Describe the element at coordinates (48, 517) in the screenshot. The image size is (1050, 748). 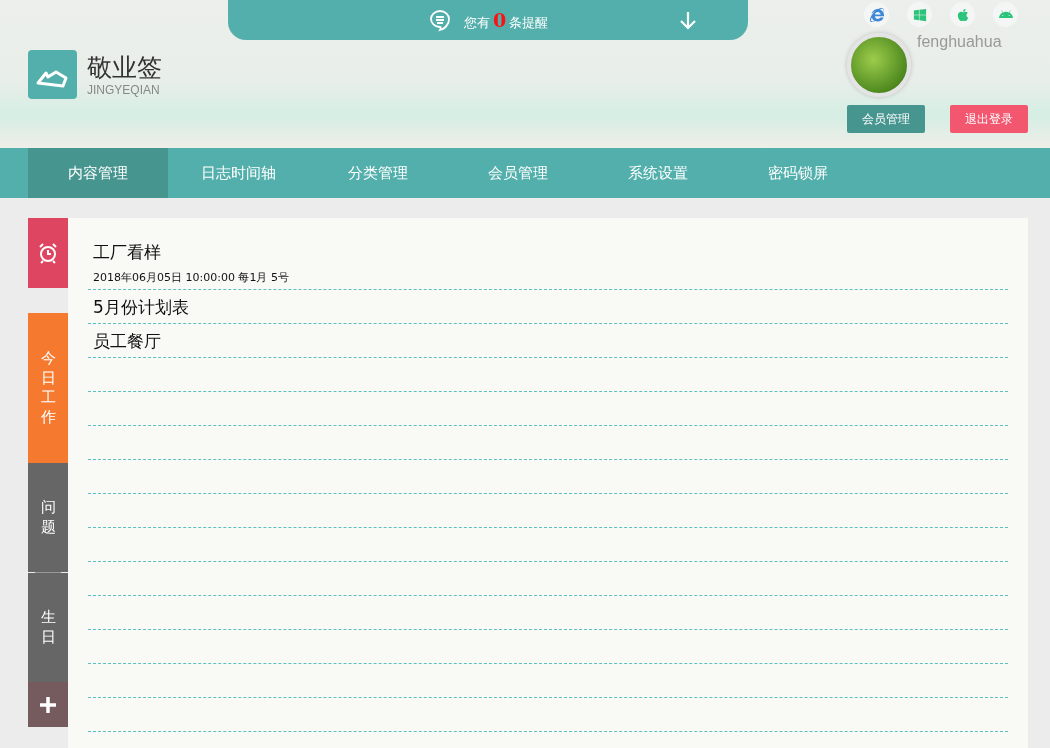
I see `sidebar-tab: 问题` at that location.